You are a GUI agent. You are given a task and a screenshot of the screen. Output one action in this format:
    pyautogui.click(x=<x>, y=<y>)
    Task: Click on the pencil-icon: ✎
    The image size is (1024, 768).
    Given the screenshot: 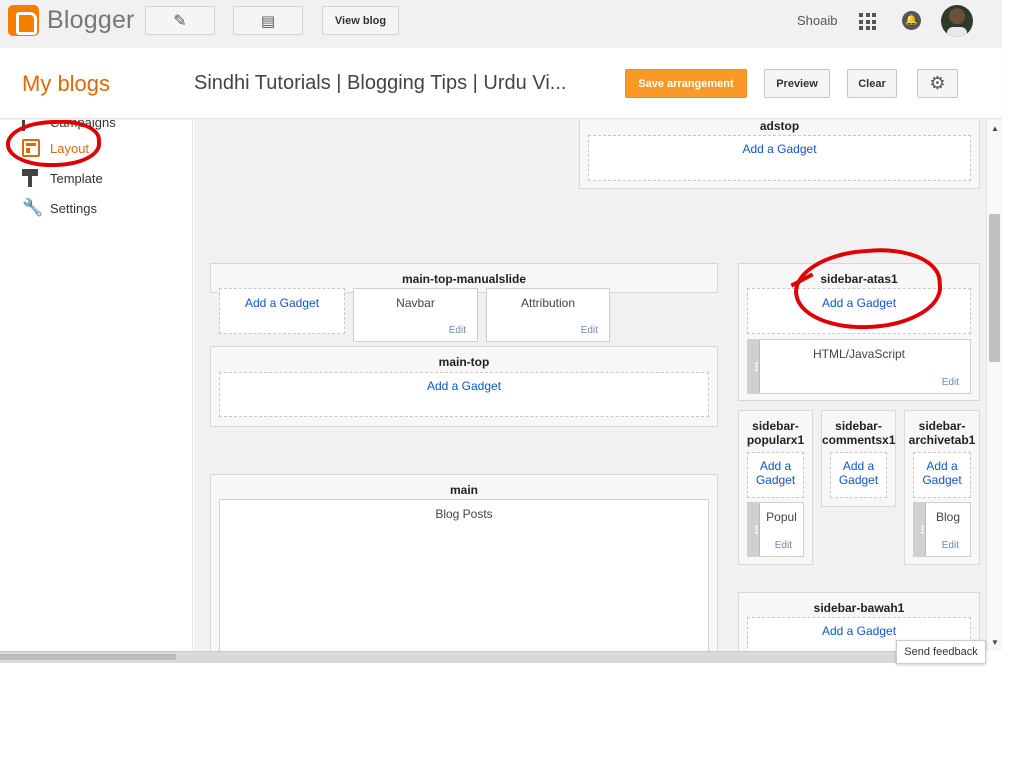 What is the action you would take?
    pyautogui.click(x=180, y=21)
    